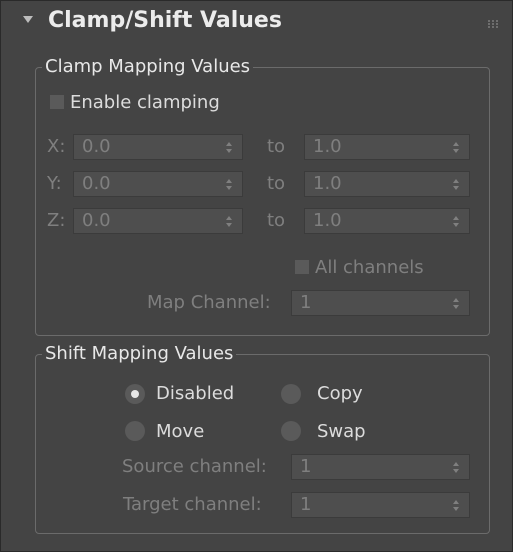 The height and width of the screenshot is (552, 513). I want to click on y-to-value: 1.0, so click(327, 184).